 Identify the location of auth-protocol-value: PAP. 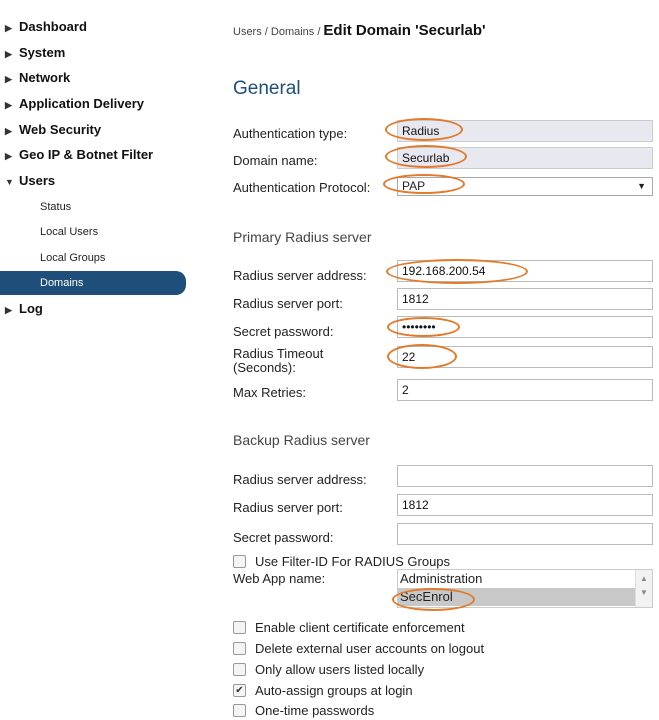
(414, 186).